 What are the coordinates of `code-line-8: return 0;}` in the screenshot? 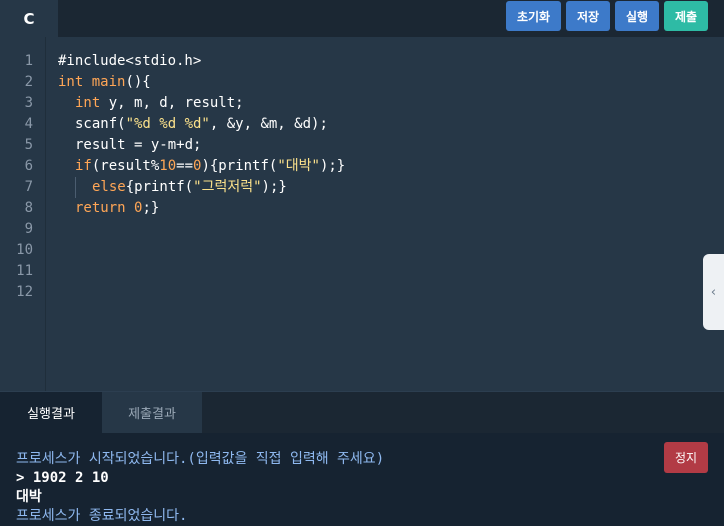 It's located at (117, 208).